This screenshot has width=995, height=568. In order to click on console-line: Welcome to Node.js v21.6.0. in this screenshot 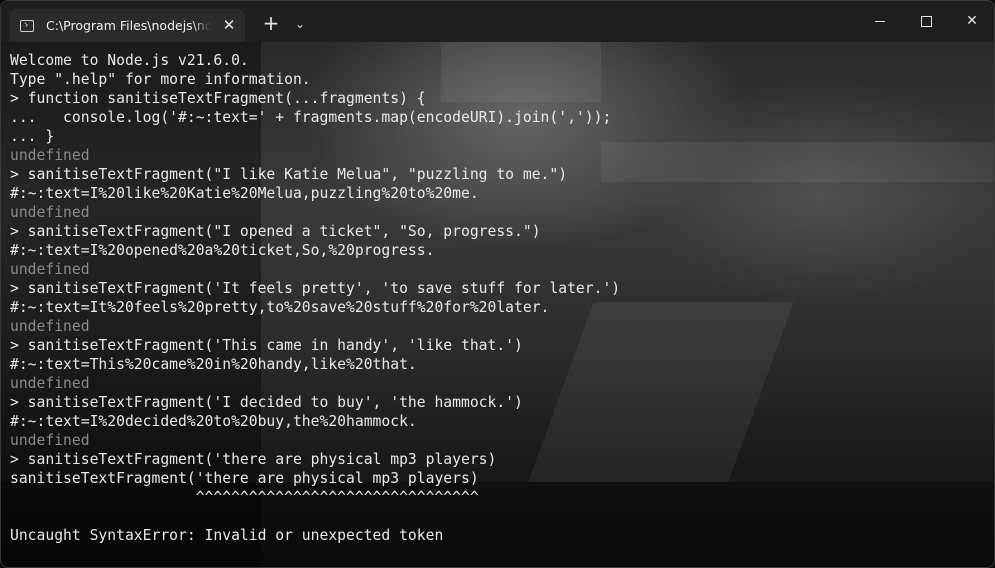, I will do `click(129, 60)`.